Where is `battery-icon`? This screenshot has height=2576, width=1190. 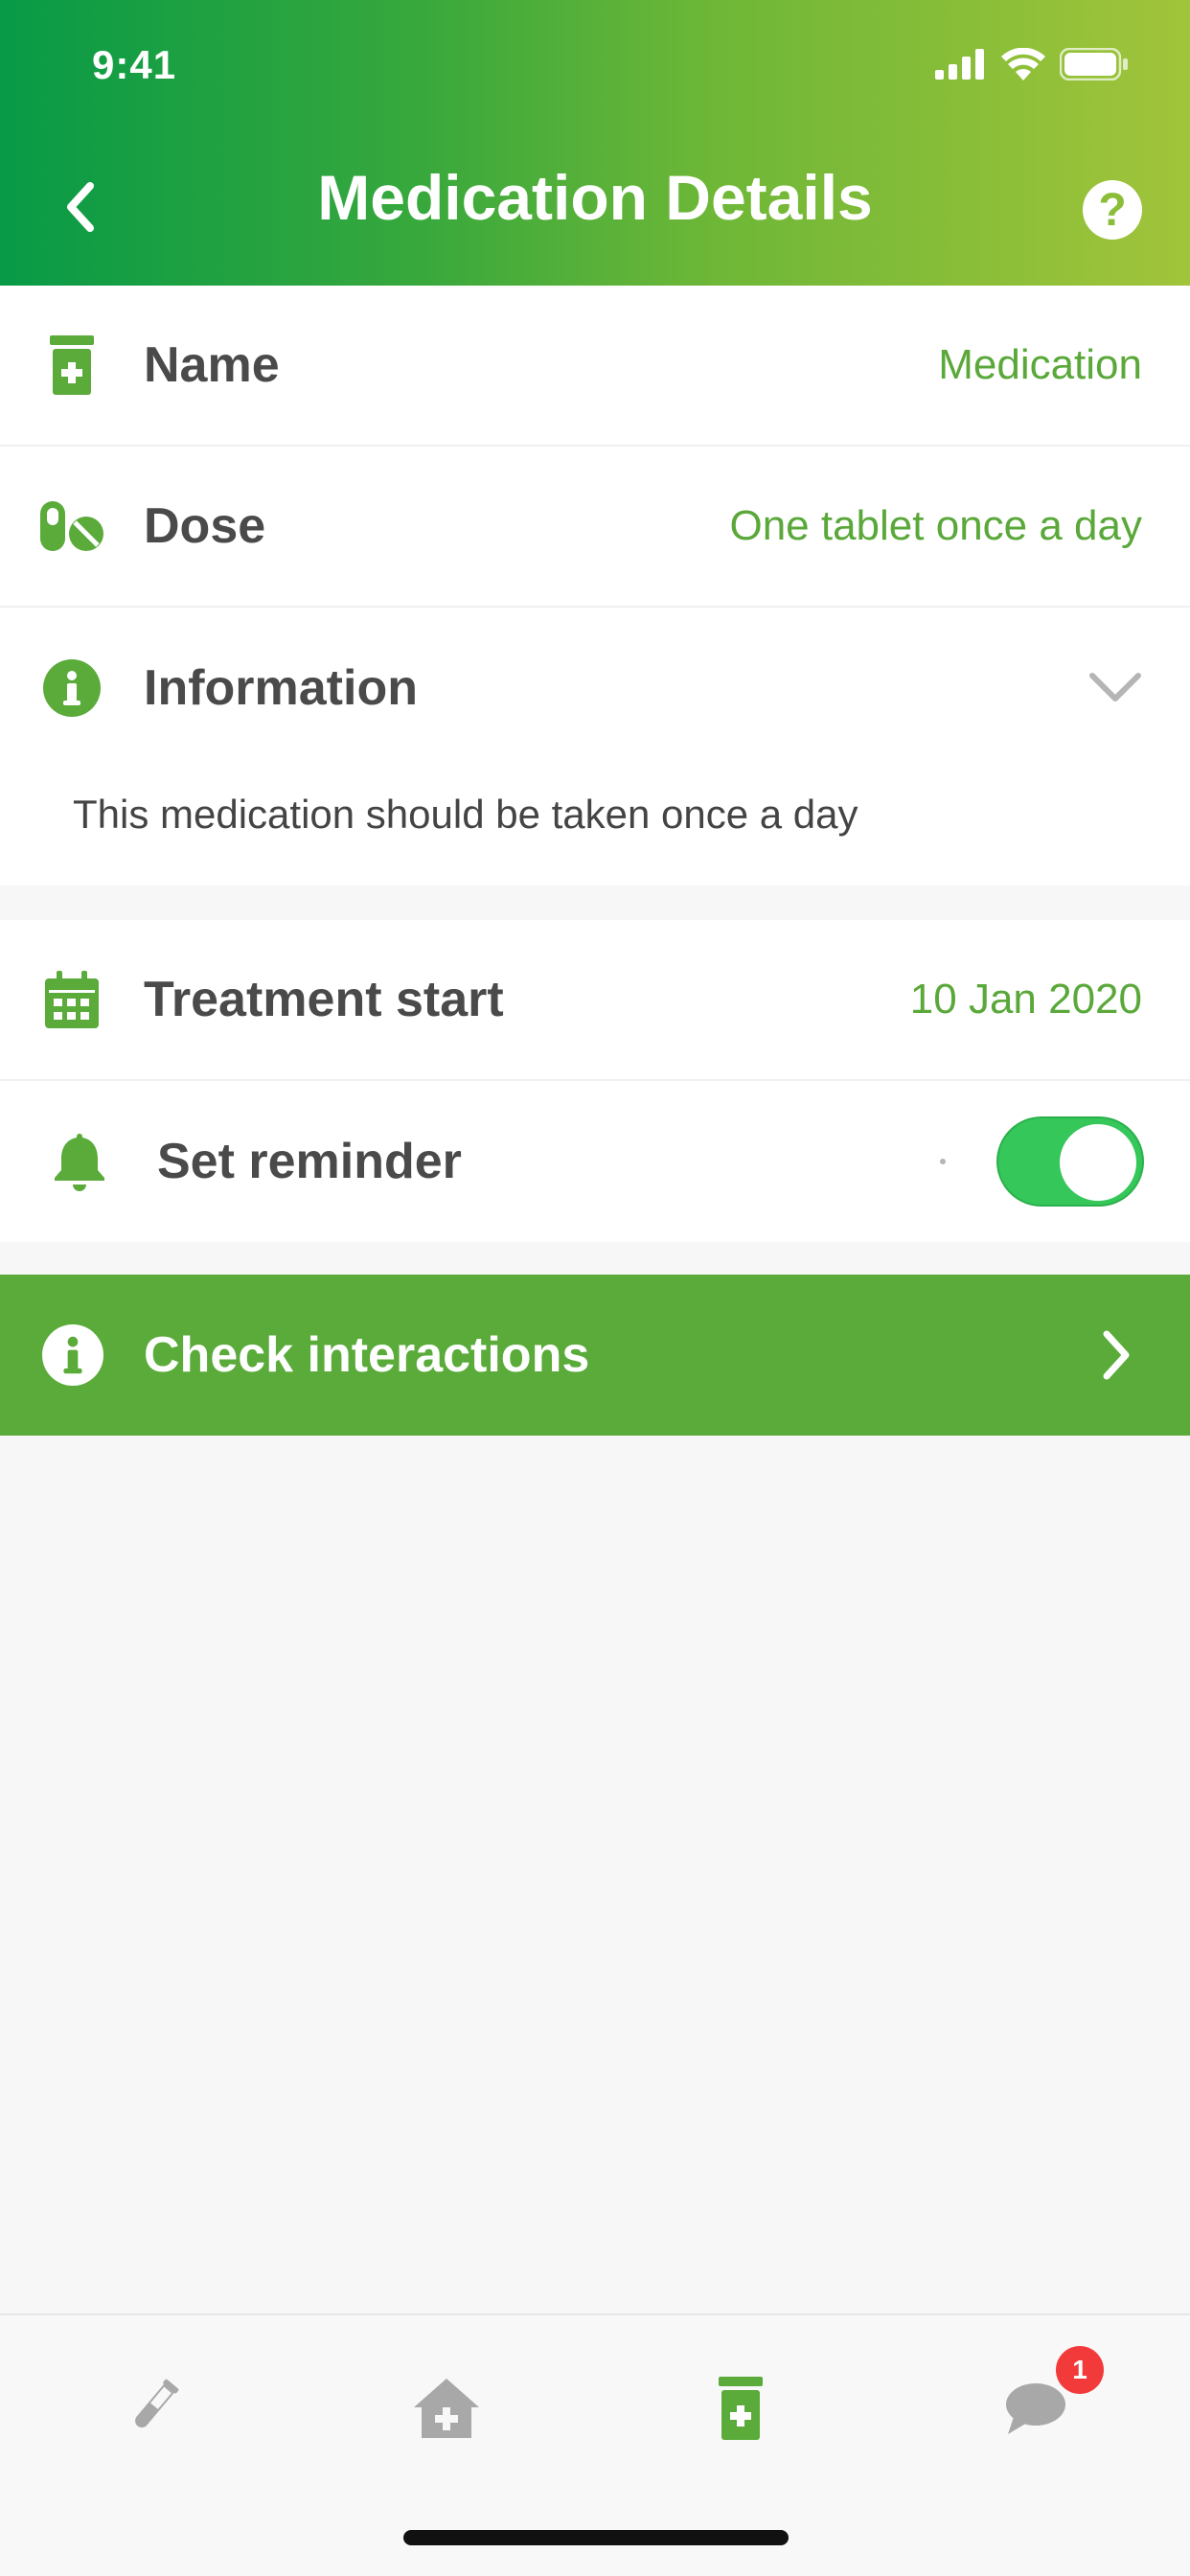 battery-icon is located at coordinates (1094, 64).